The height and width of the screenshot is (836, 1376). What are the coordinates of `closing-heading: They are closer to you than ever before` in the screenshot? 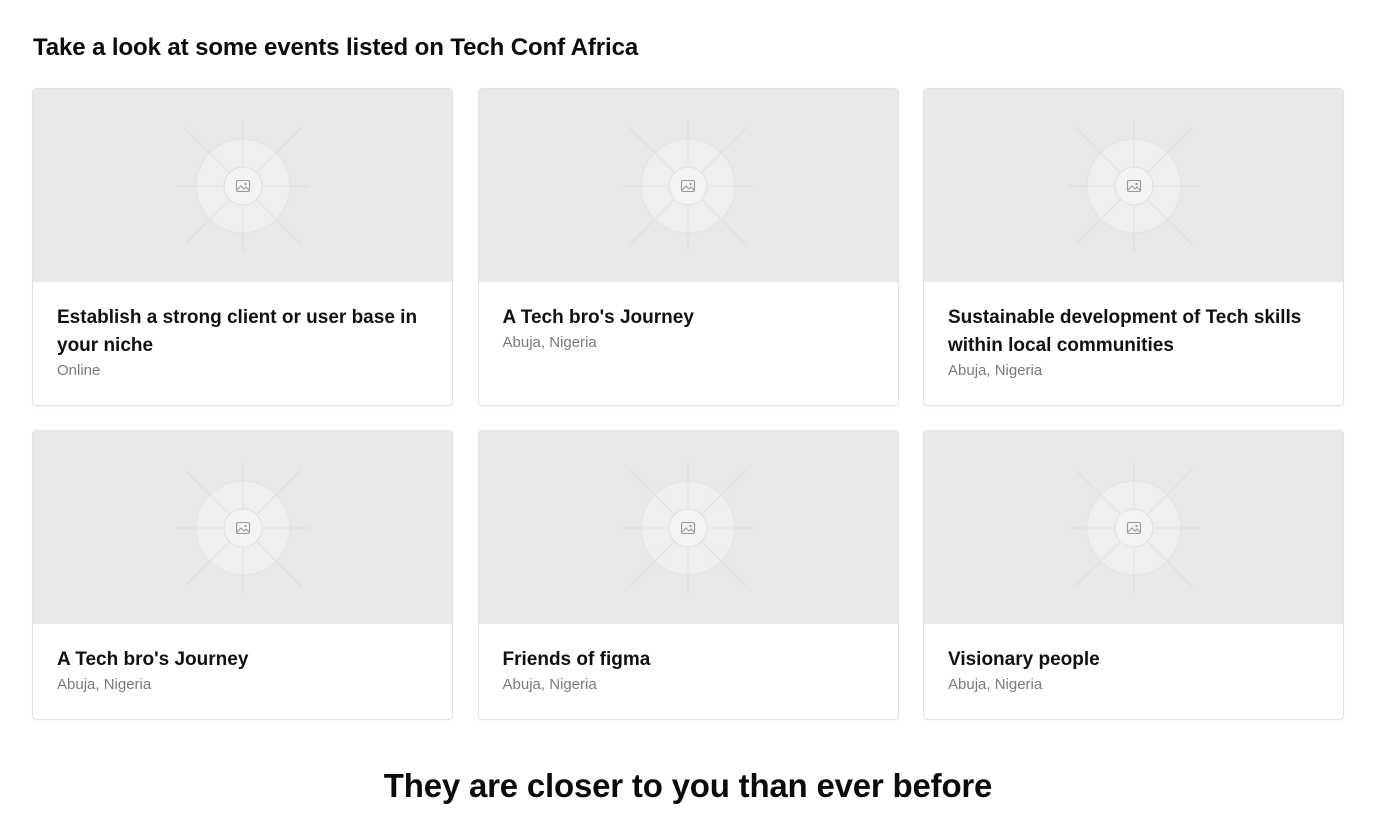 It's located at (688, 785).